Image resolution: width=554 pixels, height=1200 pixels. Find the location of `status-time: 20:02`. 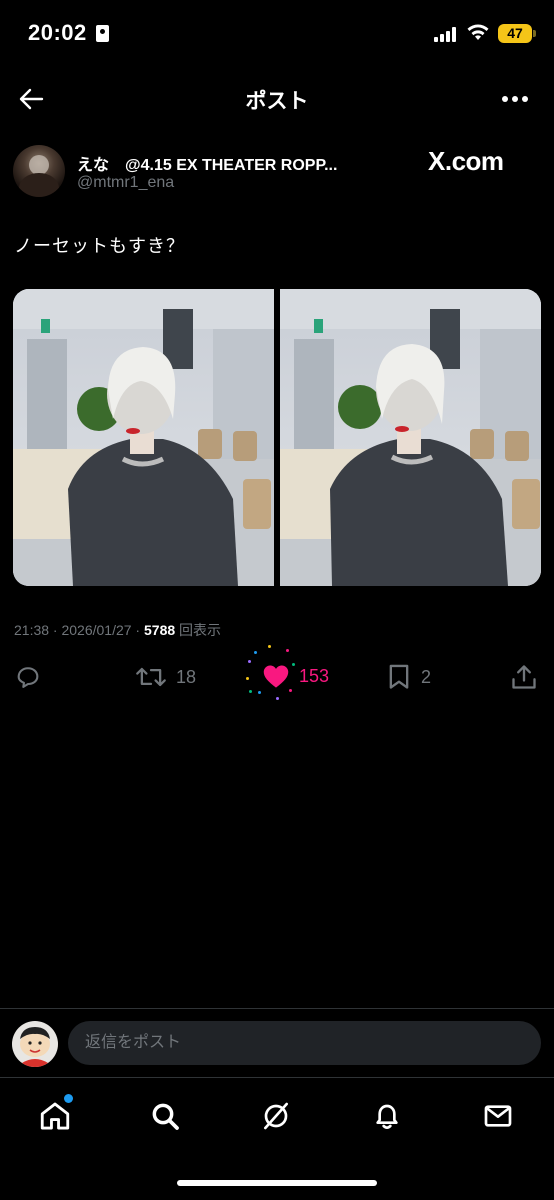

status-time: 20:02 is located at coordinates (57, 32).